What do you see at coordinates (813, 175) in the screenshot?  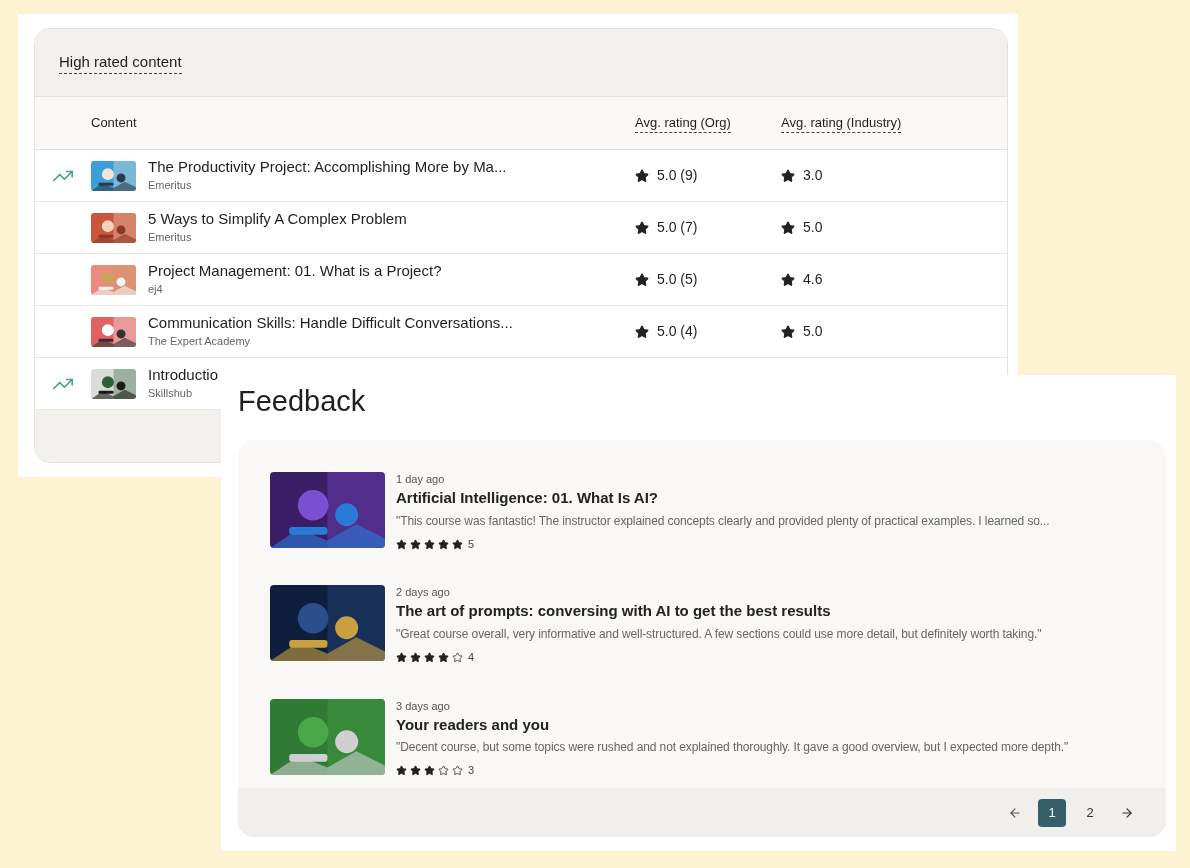 I see `industry-rating: 3.0` at bounding box center [813, 175].